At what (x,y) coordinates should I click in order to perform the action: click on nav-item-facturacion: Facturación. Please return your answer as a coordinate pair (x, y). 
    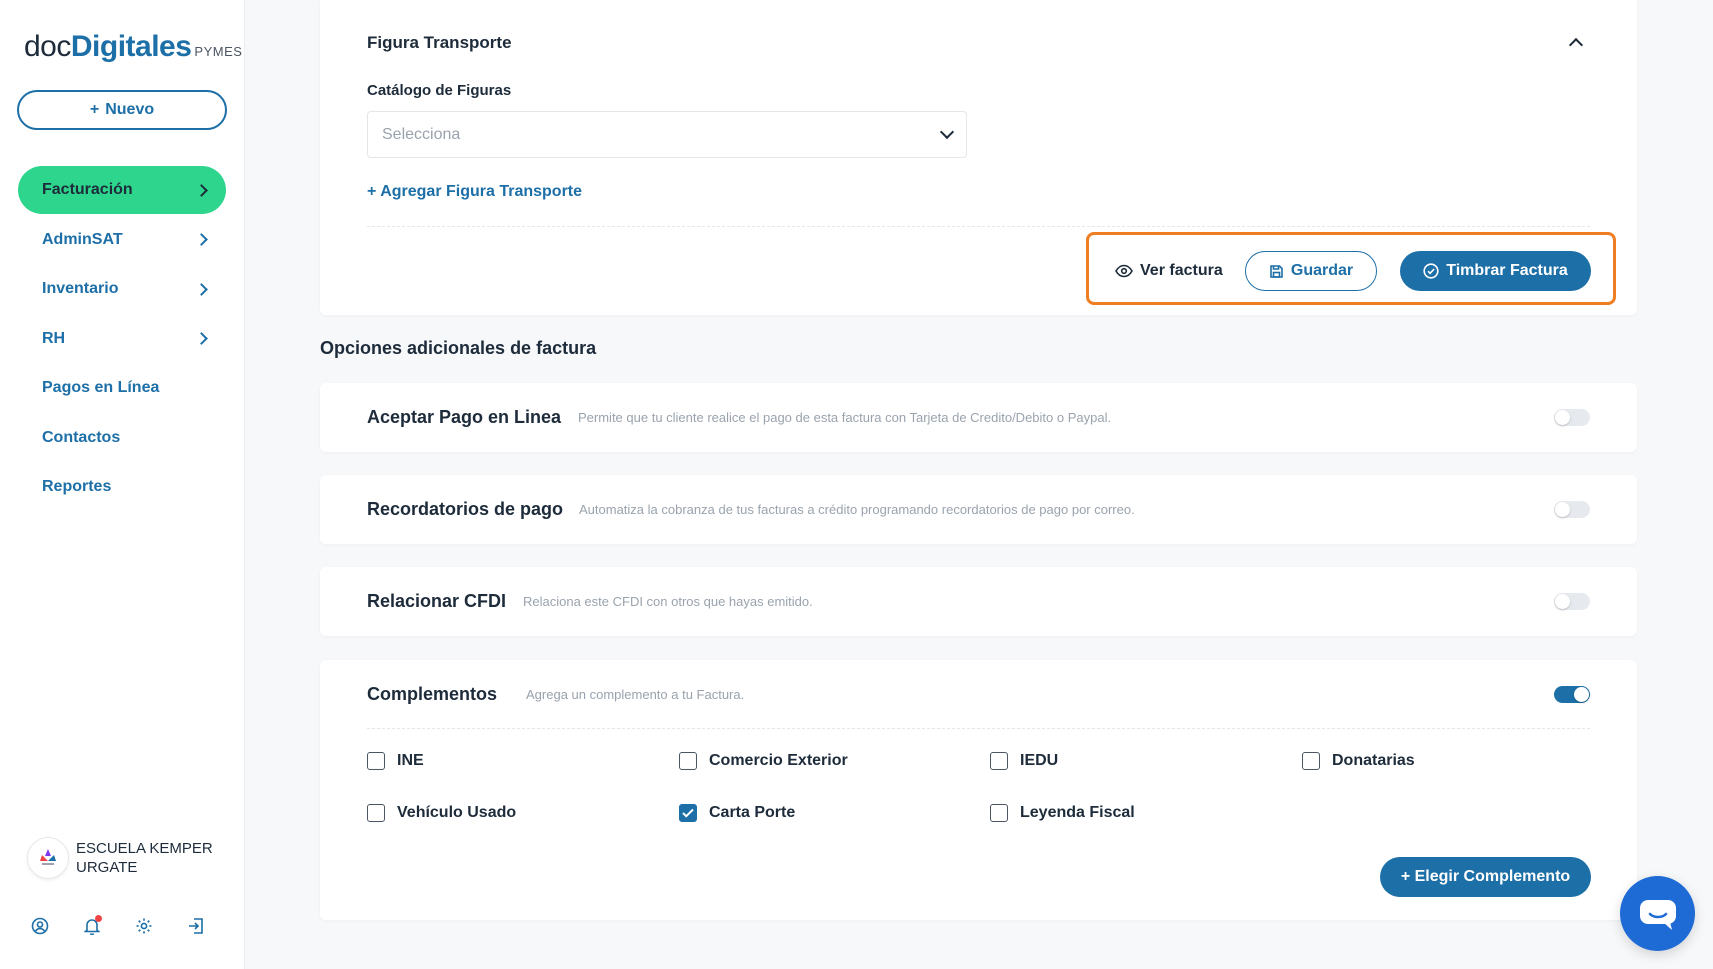
    Looking at the image, I should click on (122, 190).